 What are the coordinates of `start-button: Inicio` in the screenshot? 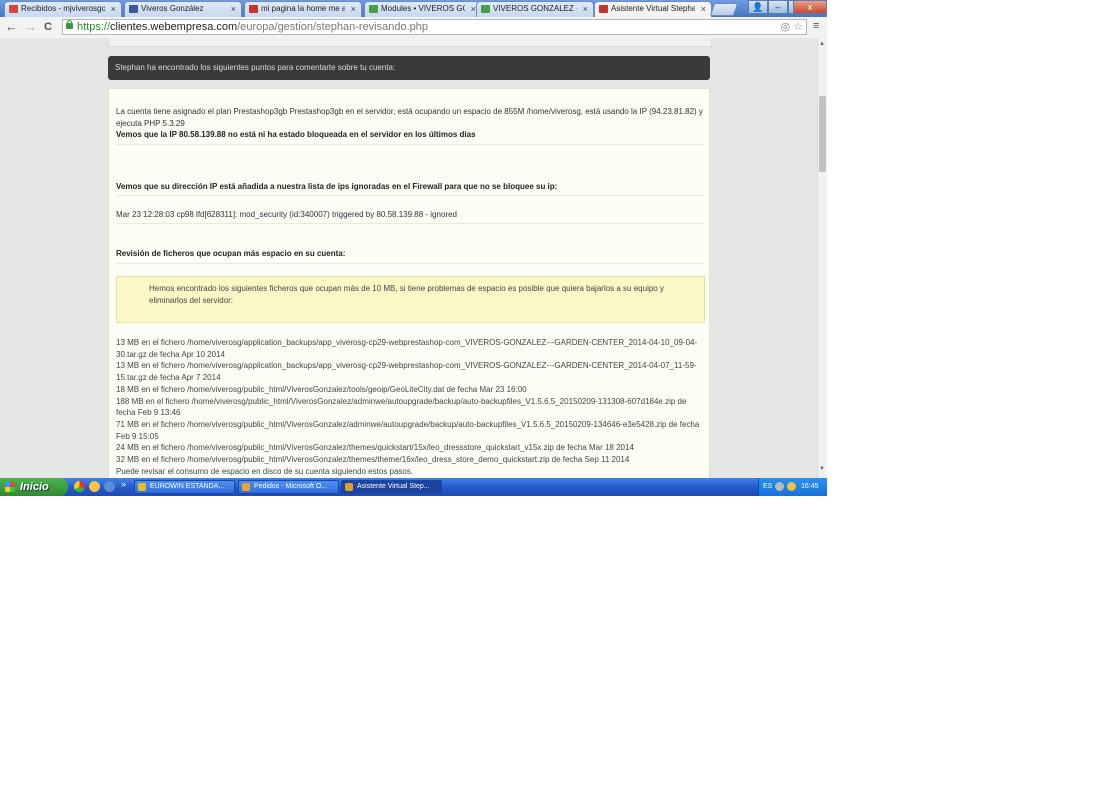 It's located at (34, 487).